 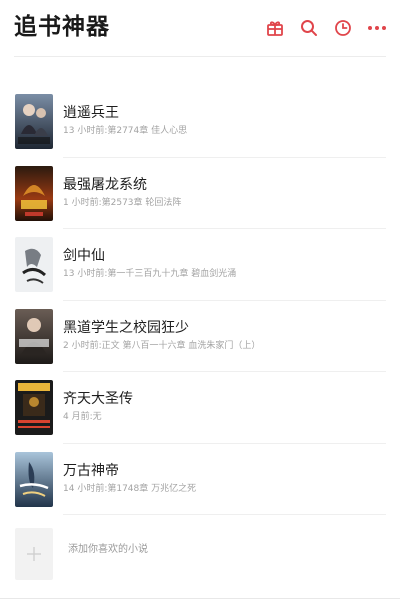 What do you see at coordinates (200, 408) in the screenshot?
I see `book-item: 齐天大圣传 4 月前:无` at bounding box center [200, 408].